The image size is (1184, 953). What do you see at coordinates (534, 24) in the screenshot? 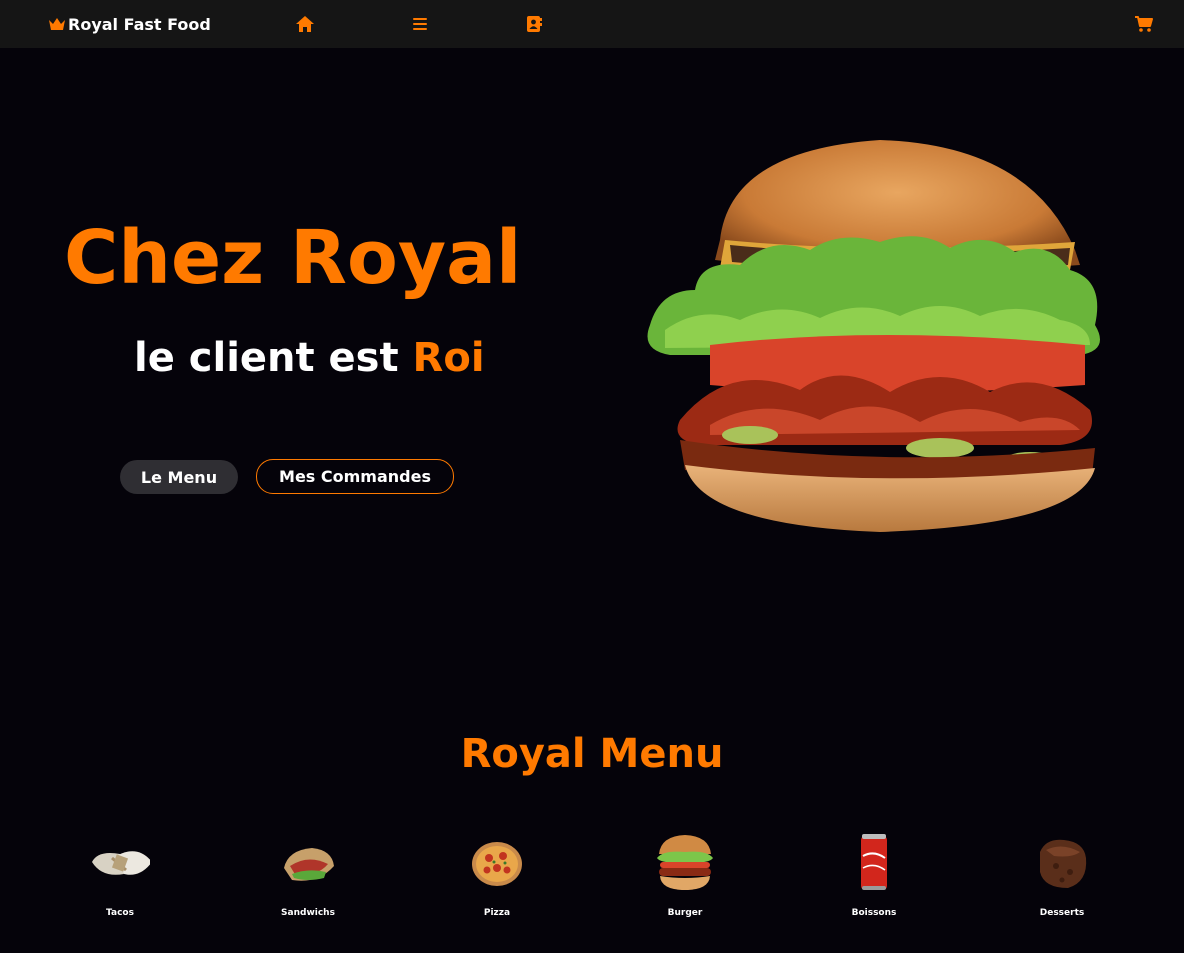
I see `contact-book-icon` at bounding box center [534, 24].